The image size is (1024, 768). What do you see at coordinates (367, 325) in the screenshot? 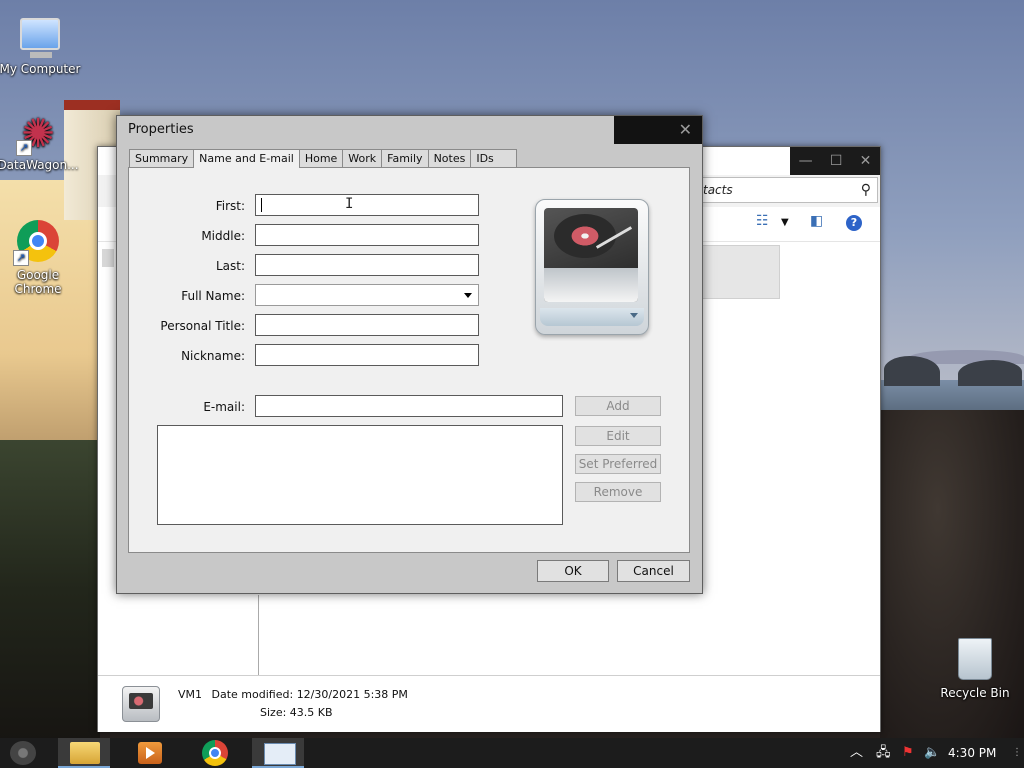
I see `personal-title-input` at bounding box center [367, 325].